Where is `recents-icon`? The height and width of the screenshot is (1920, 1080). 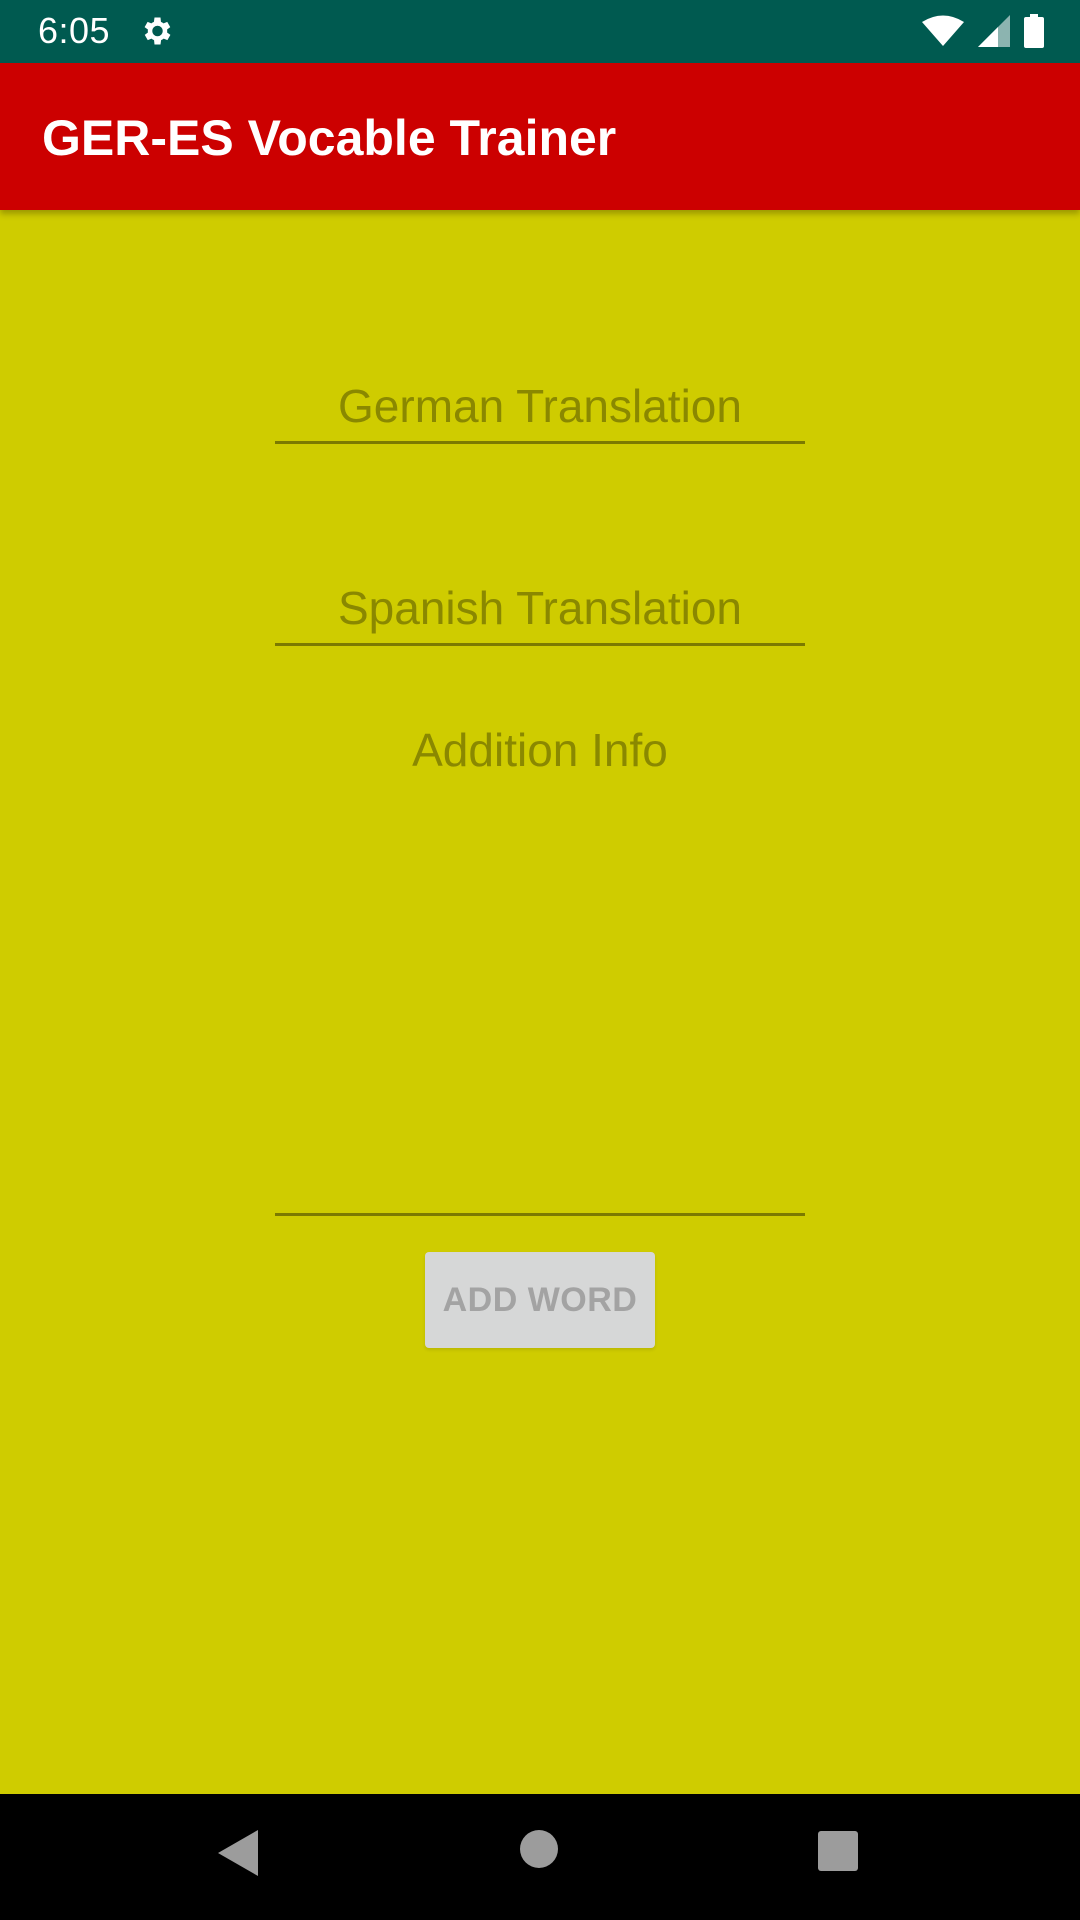
recents-icon is located at coordinates (838, 1851).